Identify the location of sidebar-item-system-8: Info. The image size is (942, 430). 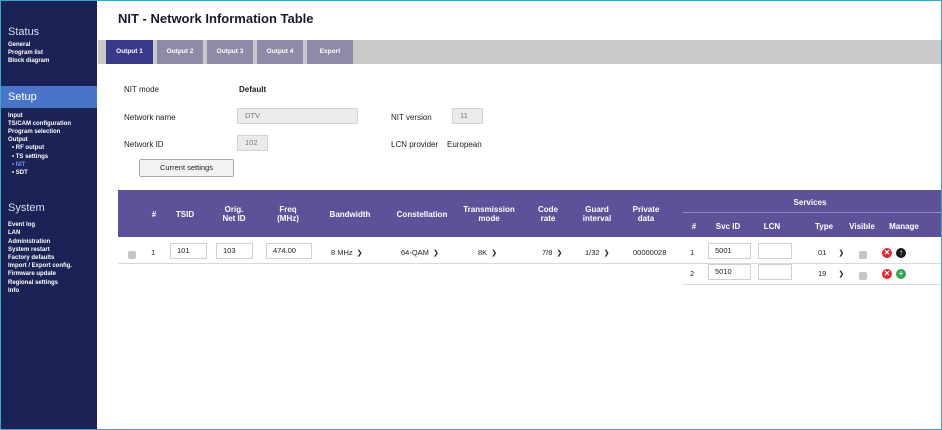
(49, 291).